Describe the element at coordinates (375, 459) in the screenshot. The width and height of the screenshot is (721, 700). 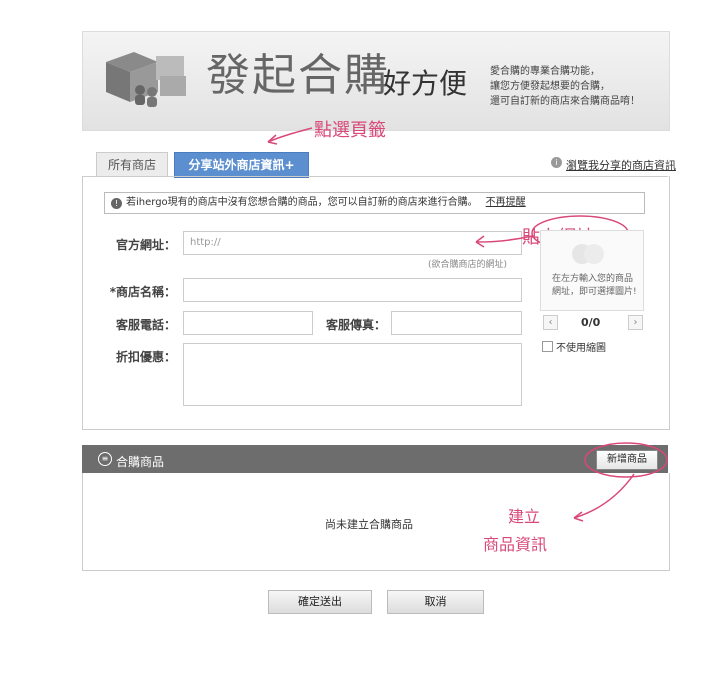
I see `products-header` at that location.